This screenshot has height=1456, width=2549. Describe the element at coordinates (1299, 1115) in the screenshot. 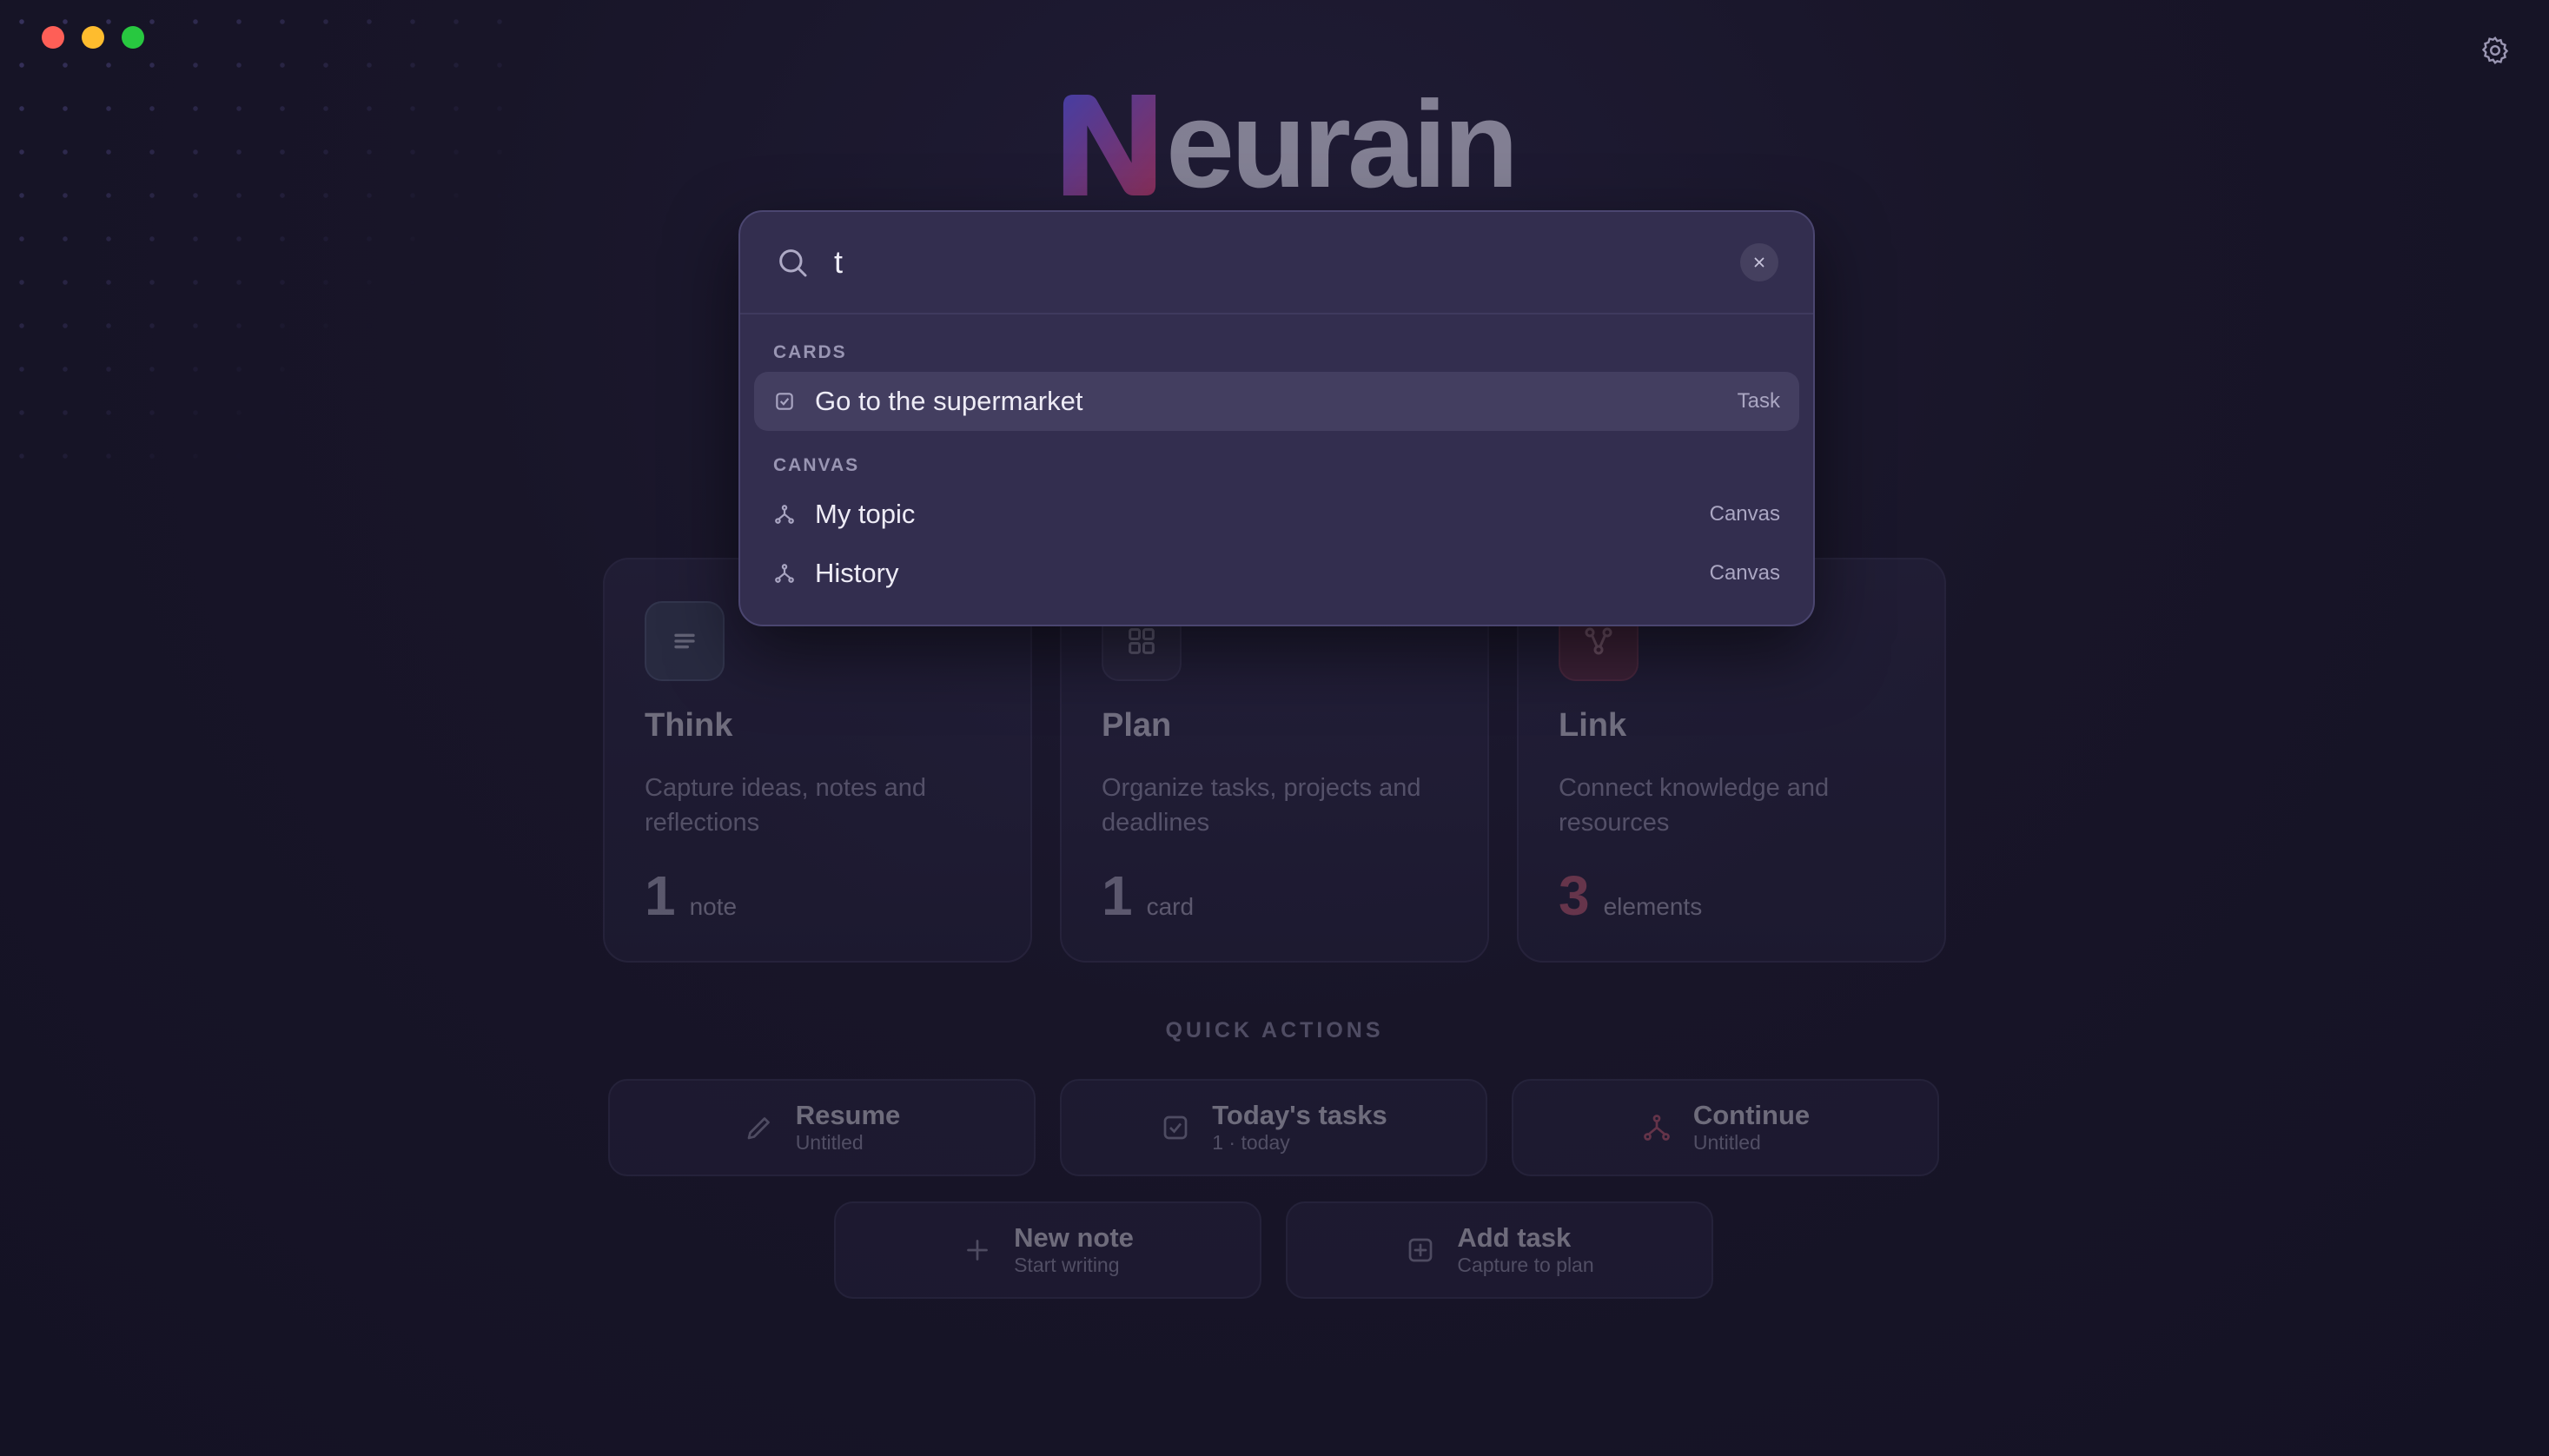

I see `todays-tasks-label: Today's tasks` at that location.